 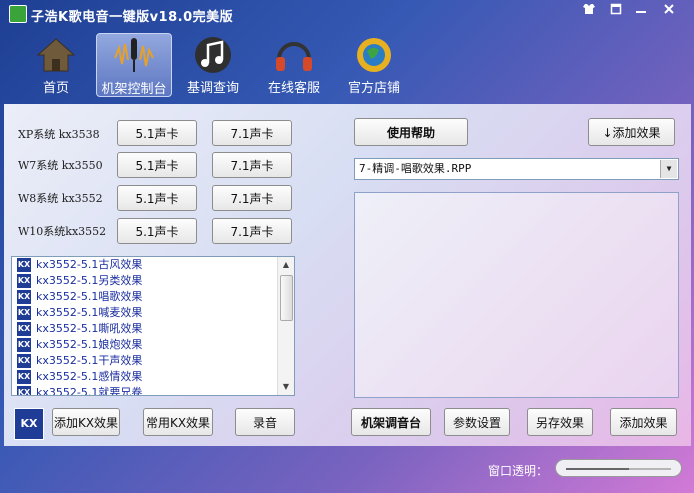 I want to click on opacity-label: 窗口透明：, so click(x=518, y=471).